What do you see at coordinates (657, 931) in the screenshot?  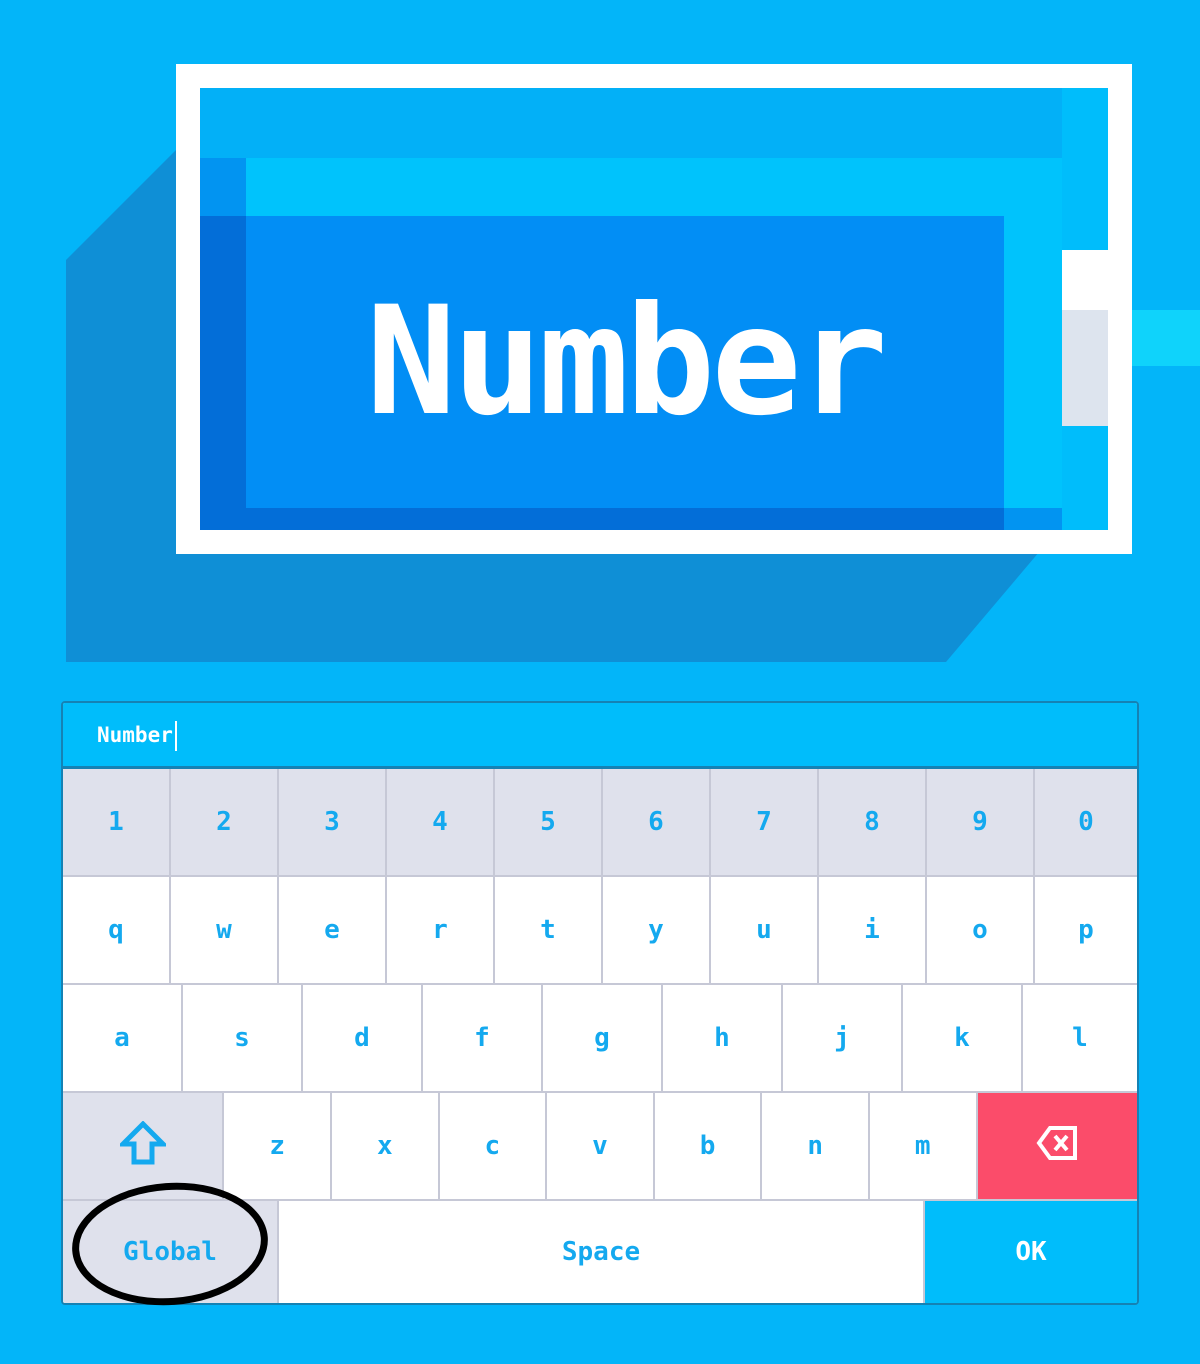 I see `key-y: y` at bounding box center [657, 931].